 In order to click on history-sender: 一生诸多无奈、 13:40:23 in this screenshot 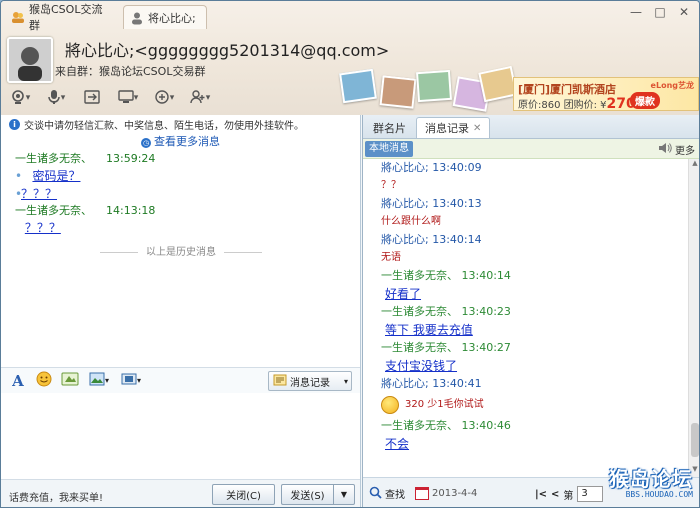, I will do `click(446, 311)`.